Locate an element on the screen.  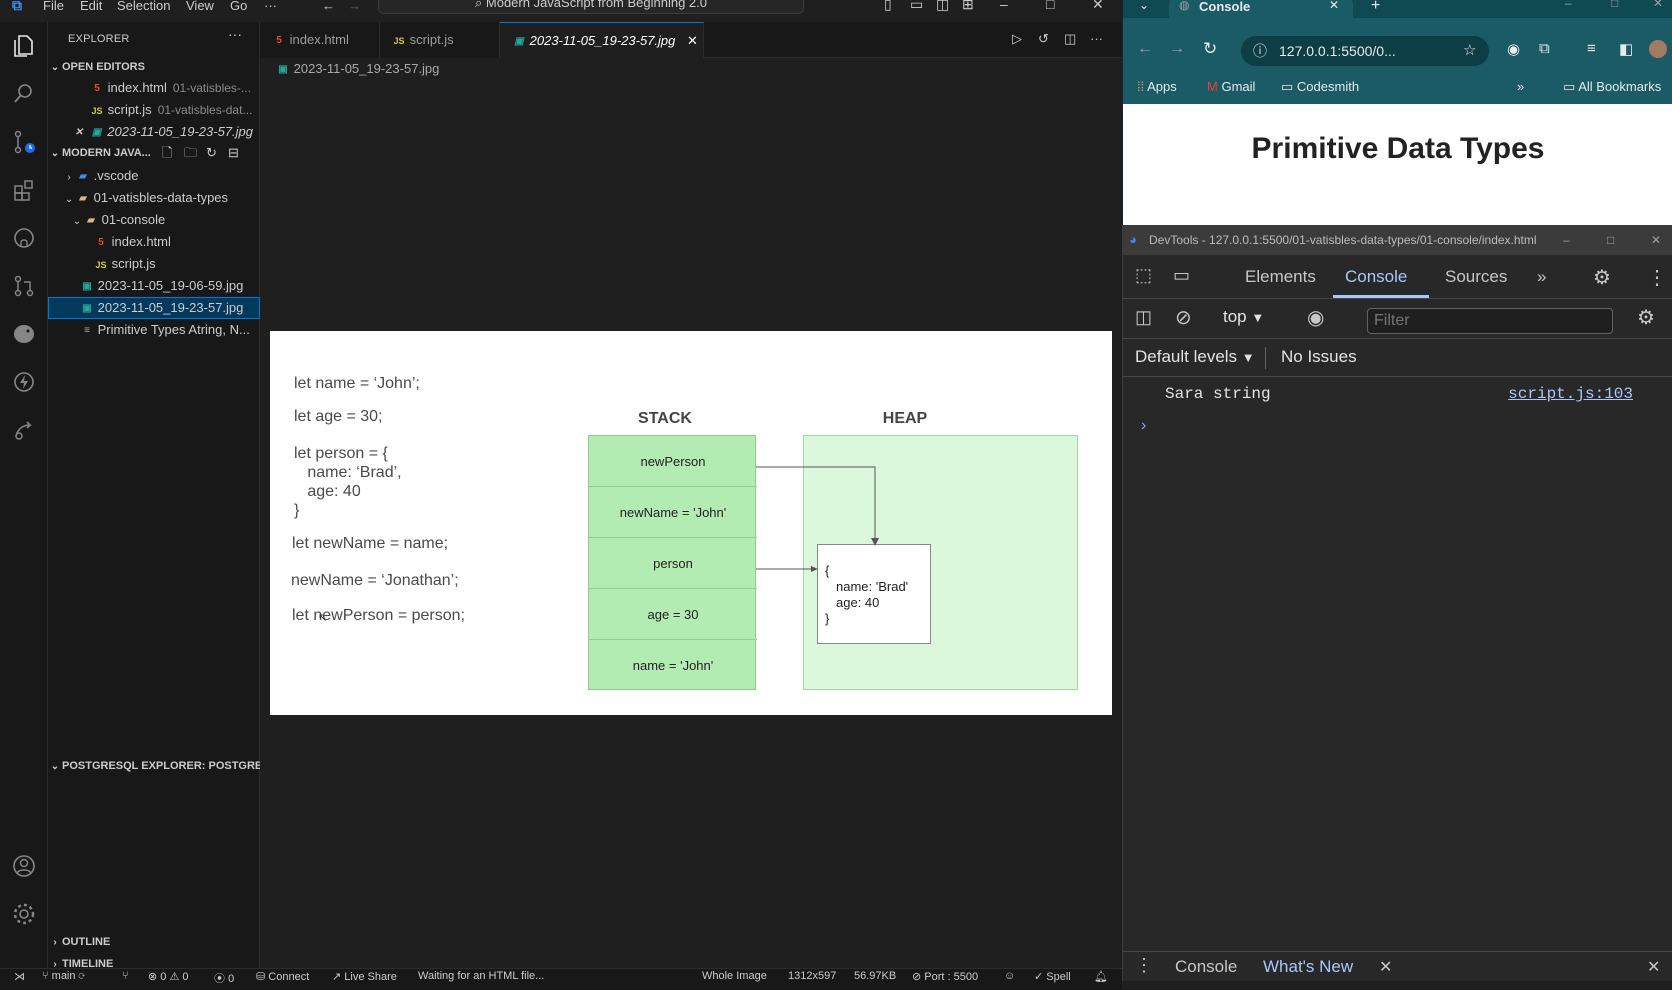
collapse-all-icon: ⊟ is located at coordinates (233, 153).